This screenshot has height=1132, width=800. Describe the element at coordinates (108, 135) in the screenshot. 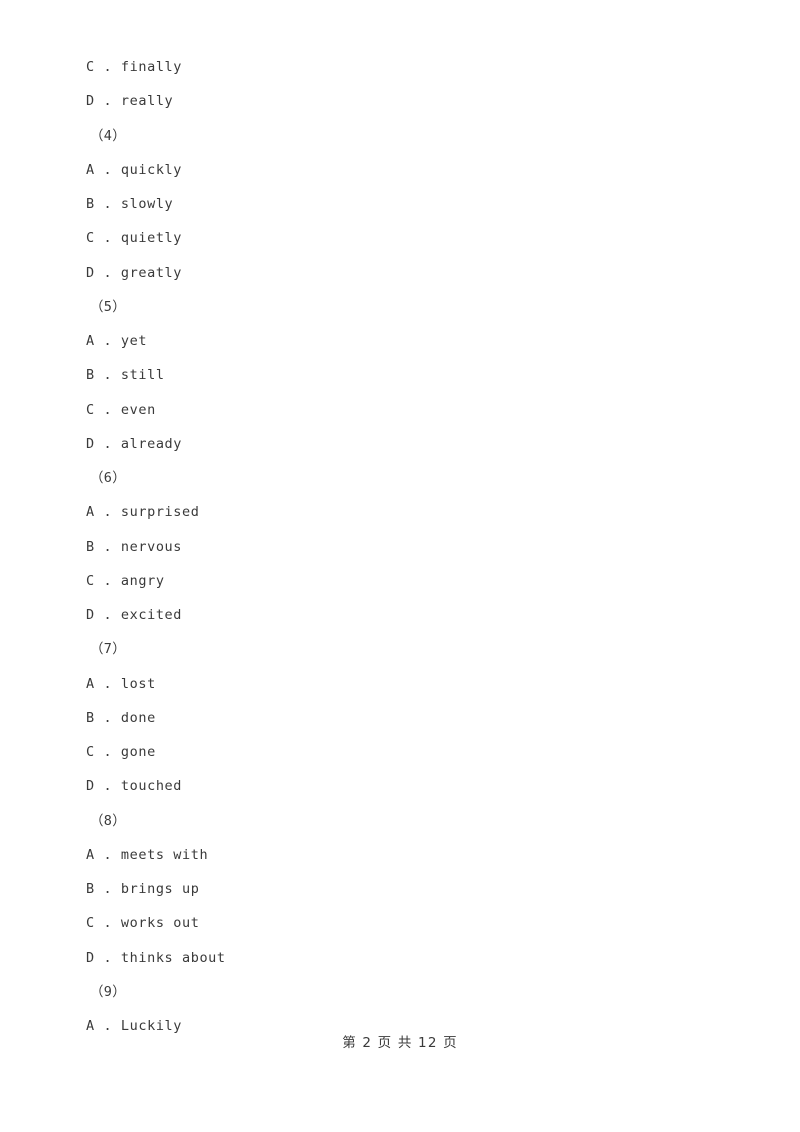

I see `question-number: （4）` at that location.